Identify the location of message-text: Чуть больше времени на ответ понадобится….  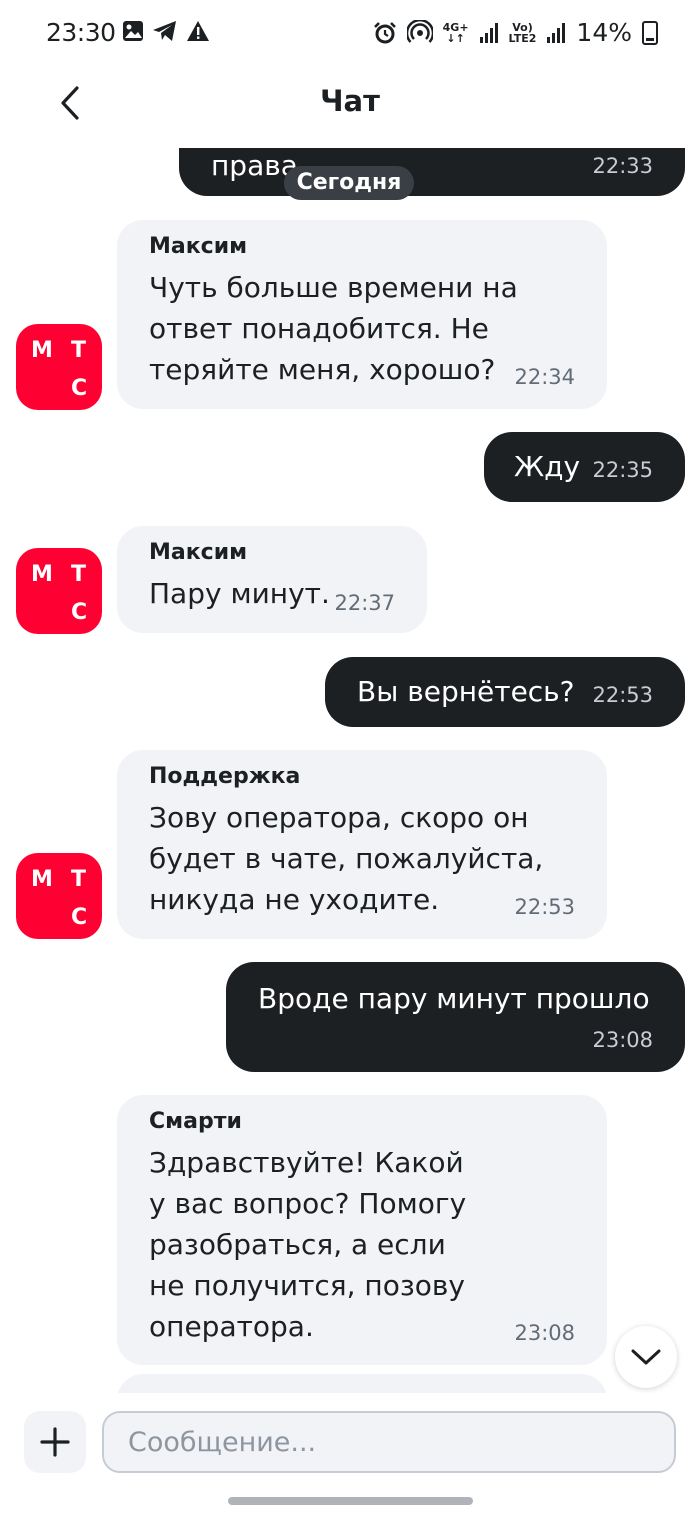
(333, 328).